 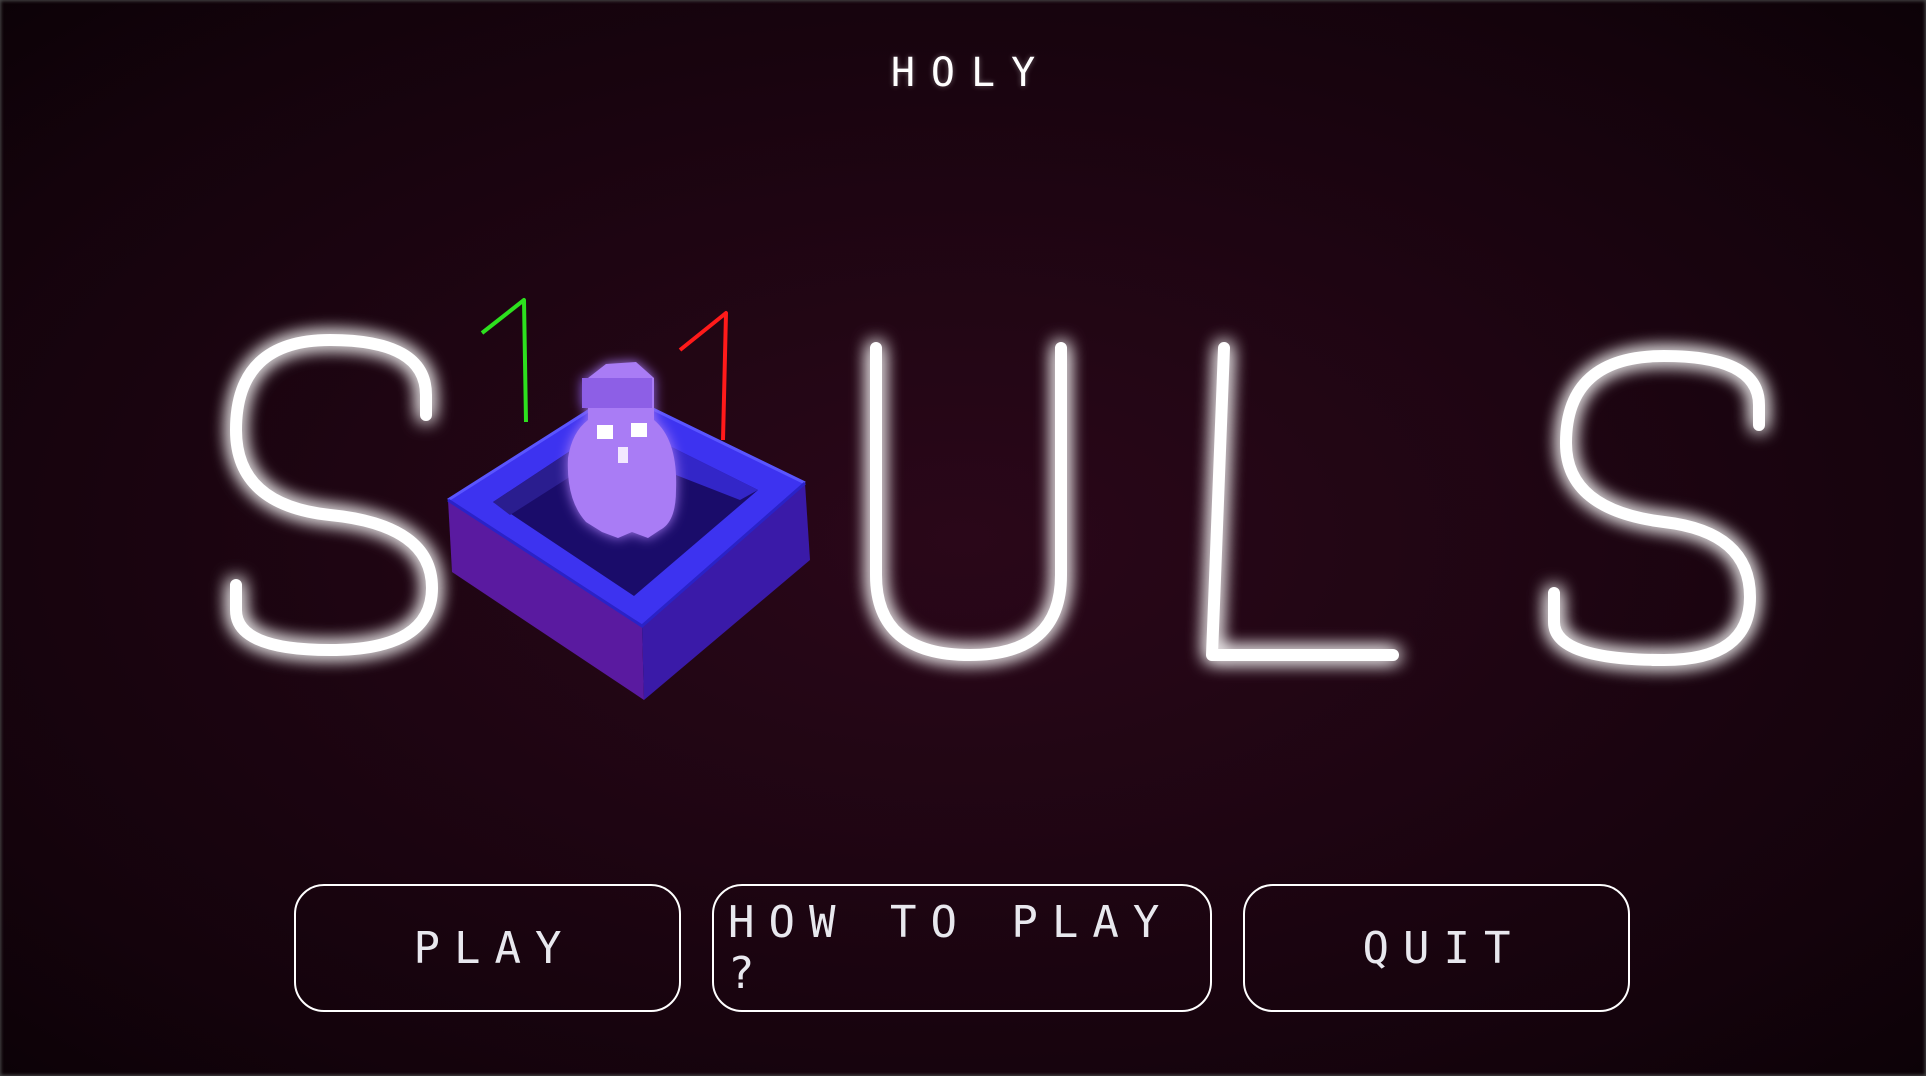 I want to click on quit-button: QUIT, so click(x=1436, y=948).